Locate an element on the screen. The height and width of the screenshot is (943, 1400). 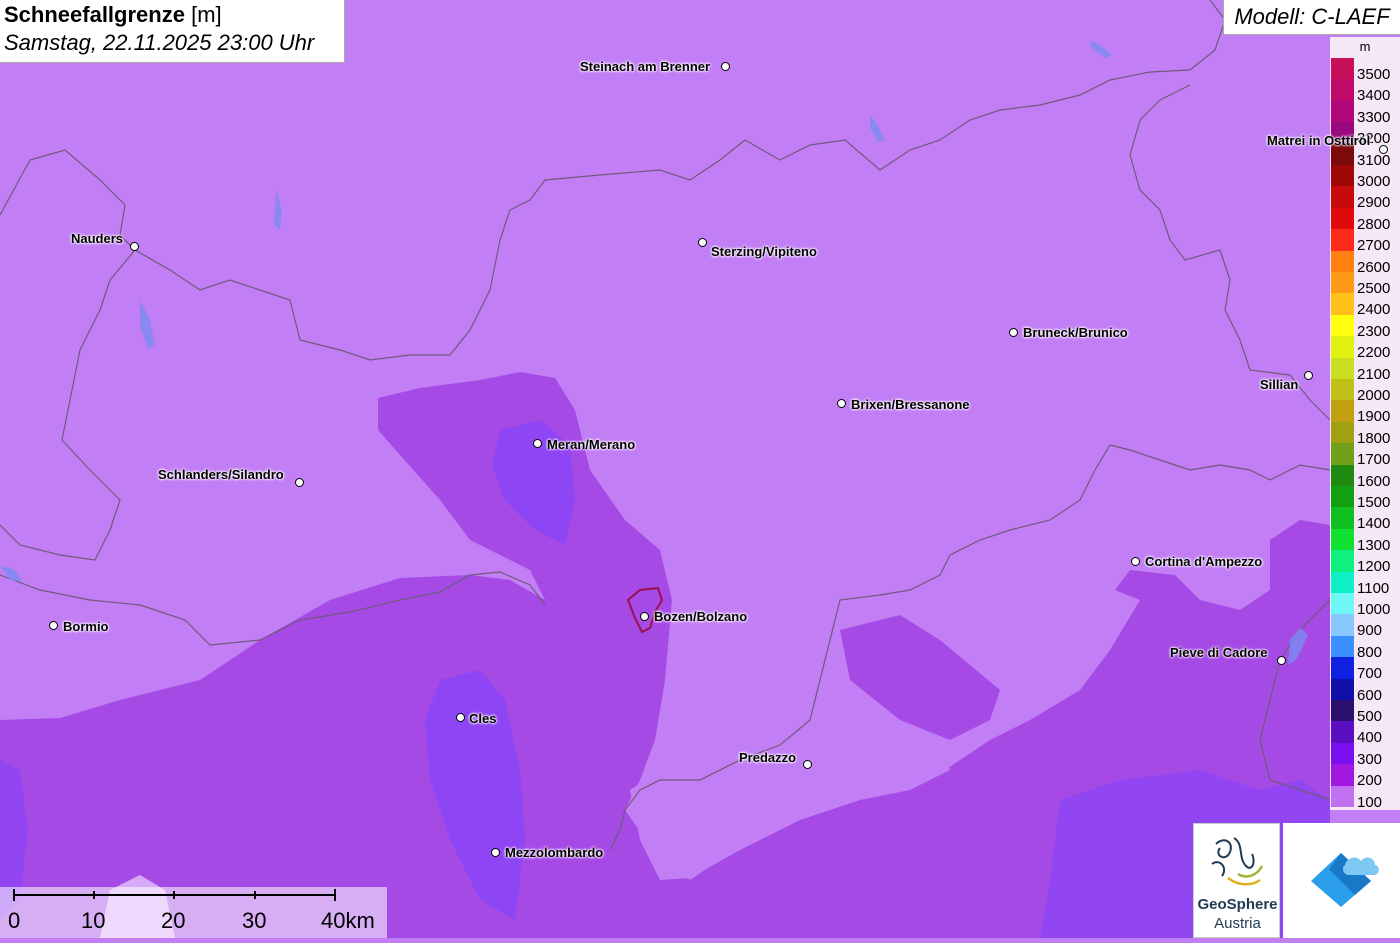
model-label: Modell: C-LAEF is located at coordinates (1311, 17).